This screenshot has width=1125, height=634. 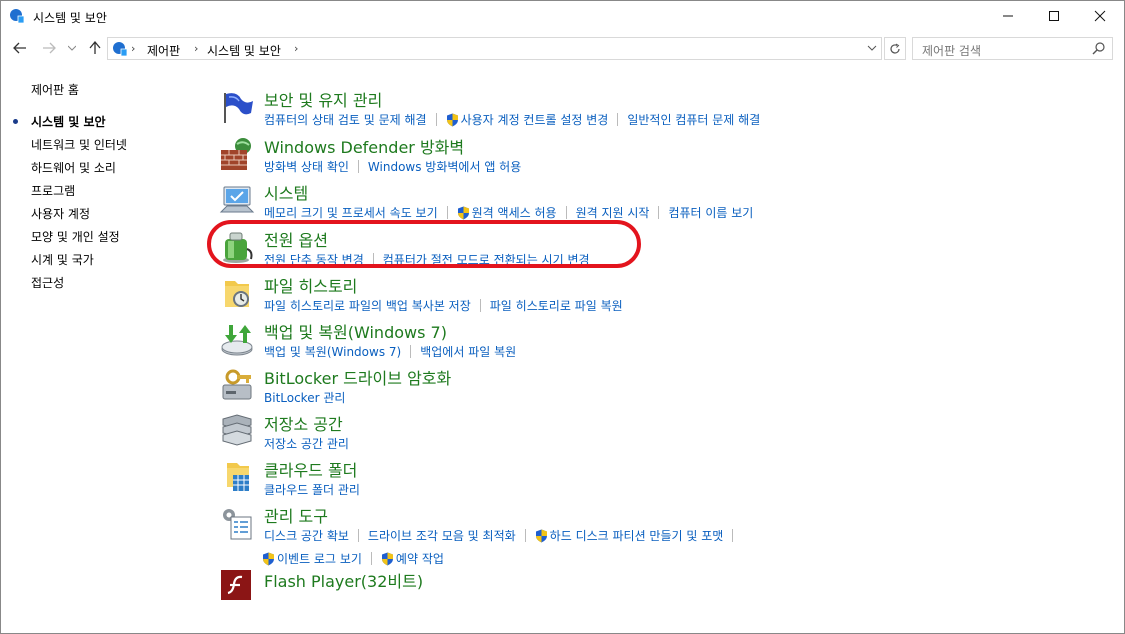 I want to click on forward-button, so click(x=49, y=48).